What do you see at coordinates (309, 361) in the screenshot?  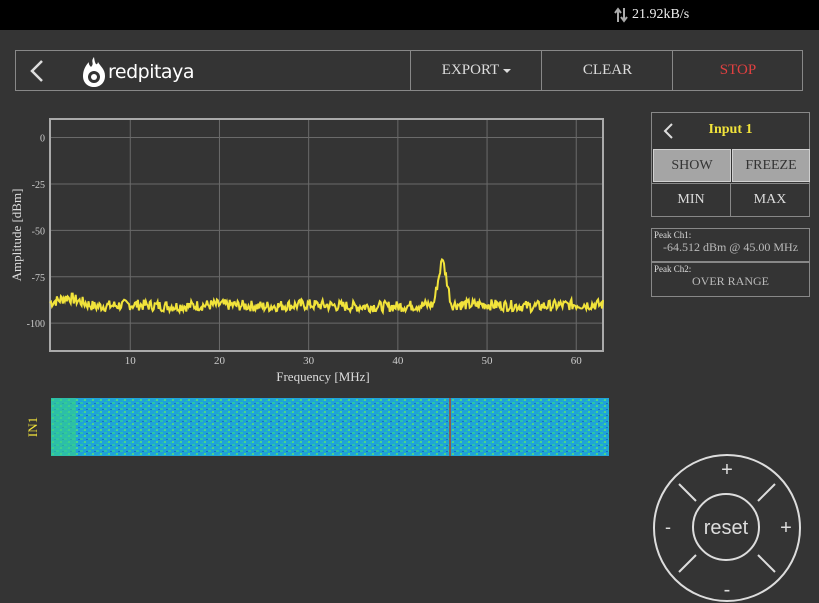 I see `x-tick-label: 30` at bounding box center [309, 361].